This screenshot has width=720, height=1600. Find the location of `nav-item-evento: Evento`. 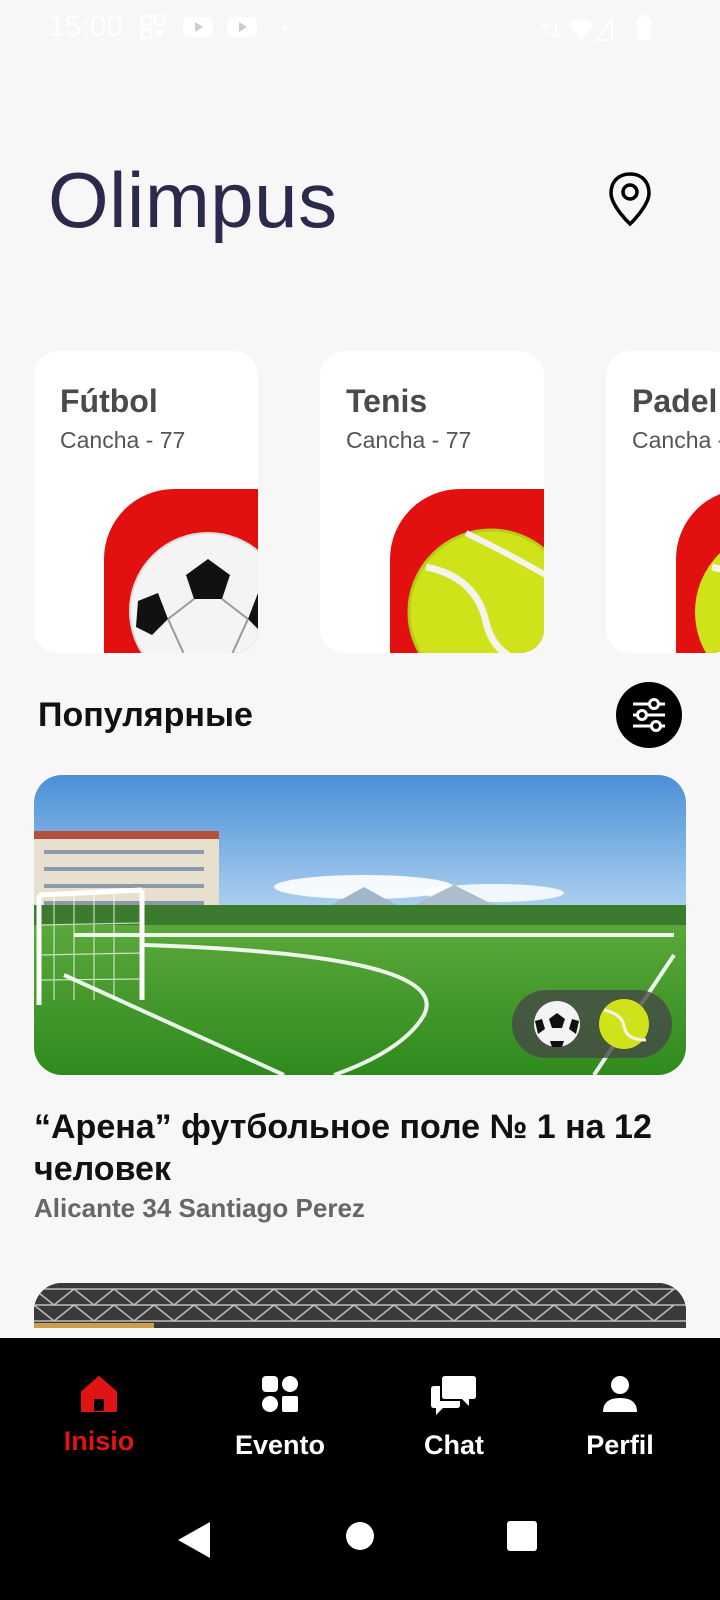

nav-item-evento: Evento is located at coordinates (280, 1411).